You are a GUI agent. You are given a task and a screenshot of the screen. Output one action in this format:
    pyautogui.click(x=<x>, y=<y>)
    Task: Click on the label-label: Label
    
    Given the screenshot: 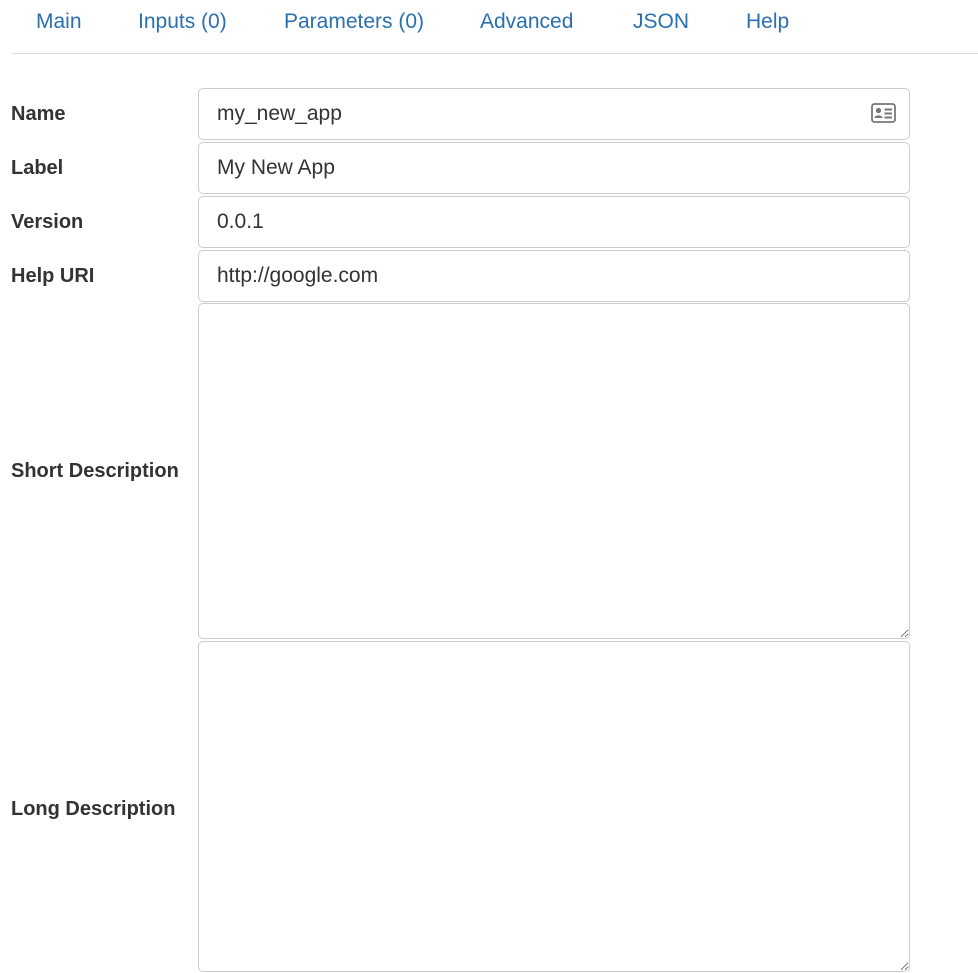 What is the action you would take?
    pyautogui.click(x=37, y=168)
    